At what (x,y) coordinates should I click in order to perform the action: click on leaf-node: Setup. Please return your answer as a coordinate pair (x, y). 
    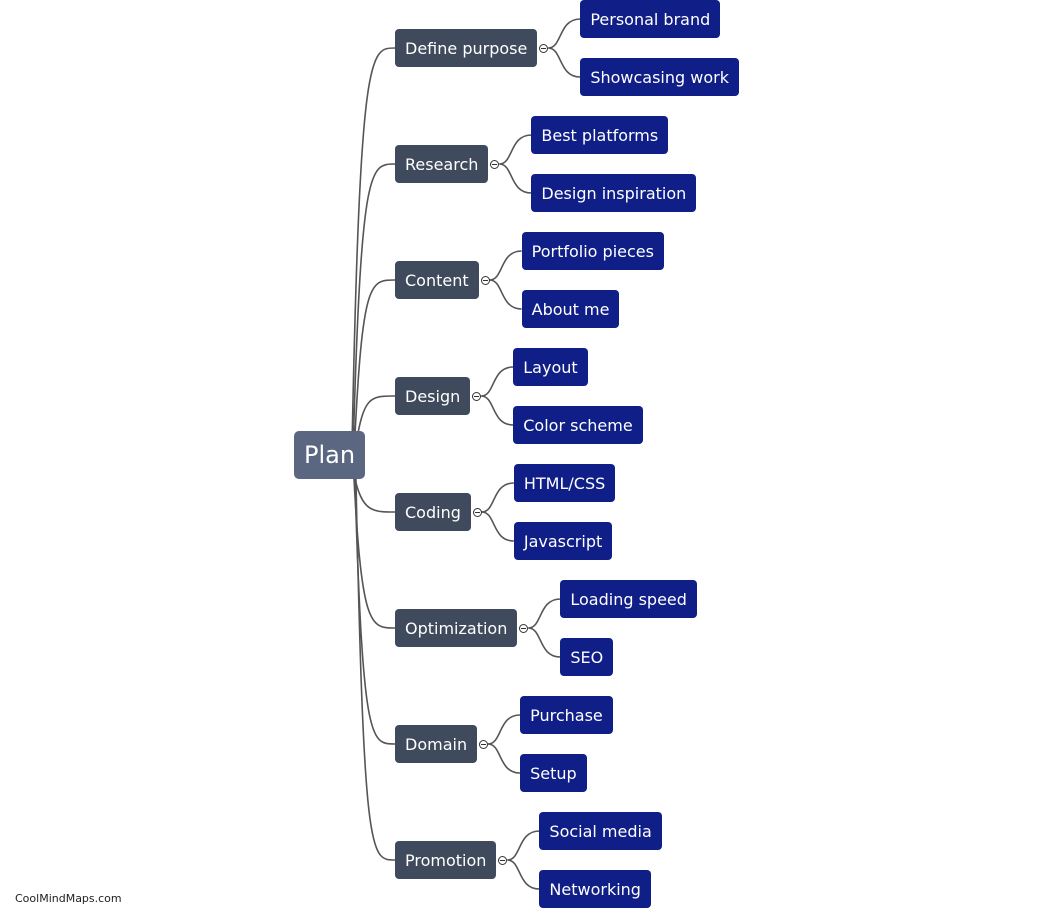
    Looking at the image, I should click on (553, 773).